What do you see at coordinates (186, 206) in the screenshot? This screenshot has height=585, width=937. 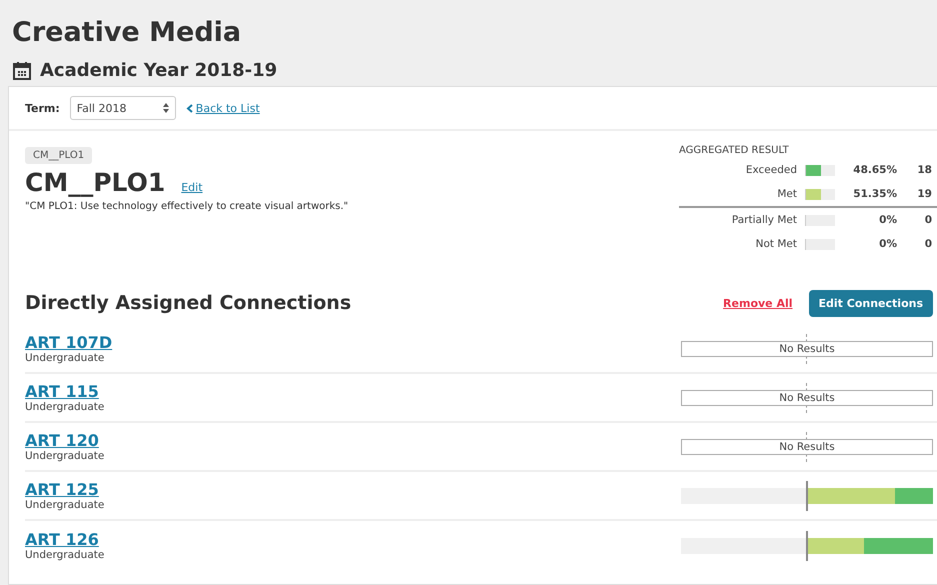 I see `outcome-description: "CM PLO1: Use technology effectively to create visual artworks."` at bounding box center [186, 206].